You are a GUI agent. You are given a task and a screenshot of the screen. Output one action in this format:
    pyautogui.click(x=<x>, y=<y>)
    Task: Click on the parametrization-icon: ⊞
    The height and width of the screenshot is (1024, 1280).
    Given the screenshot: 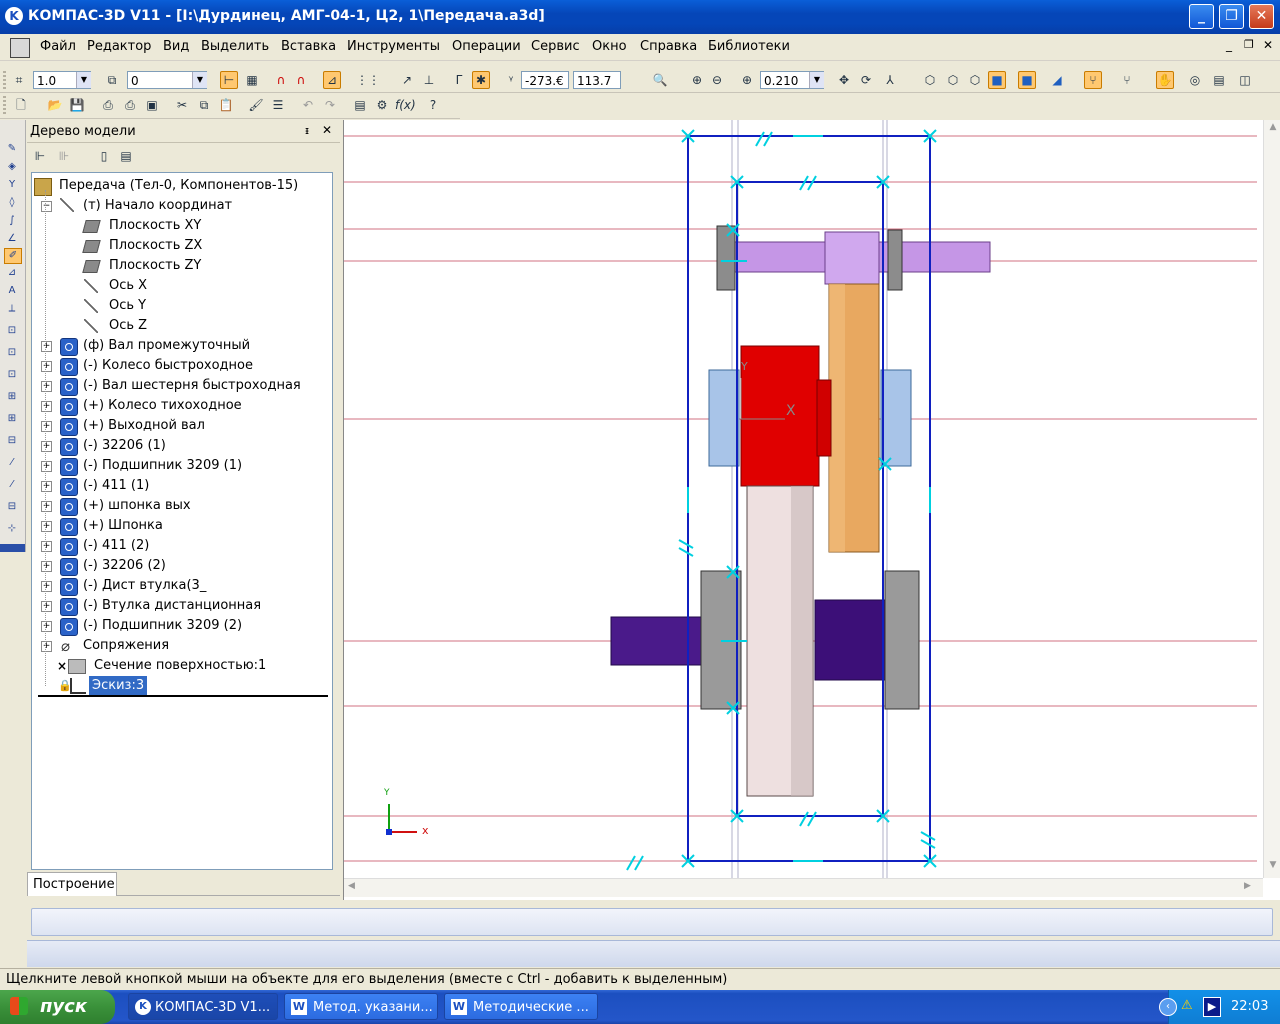 What is the action you would take?
    pyautogui.click(x=12, y=397)
    